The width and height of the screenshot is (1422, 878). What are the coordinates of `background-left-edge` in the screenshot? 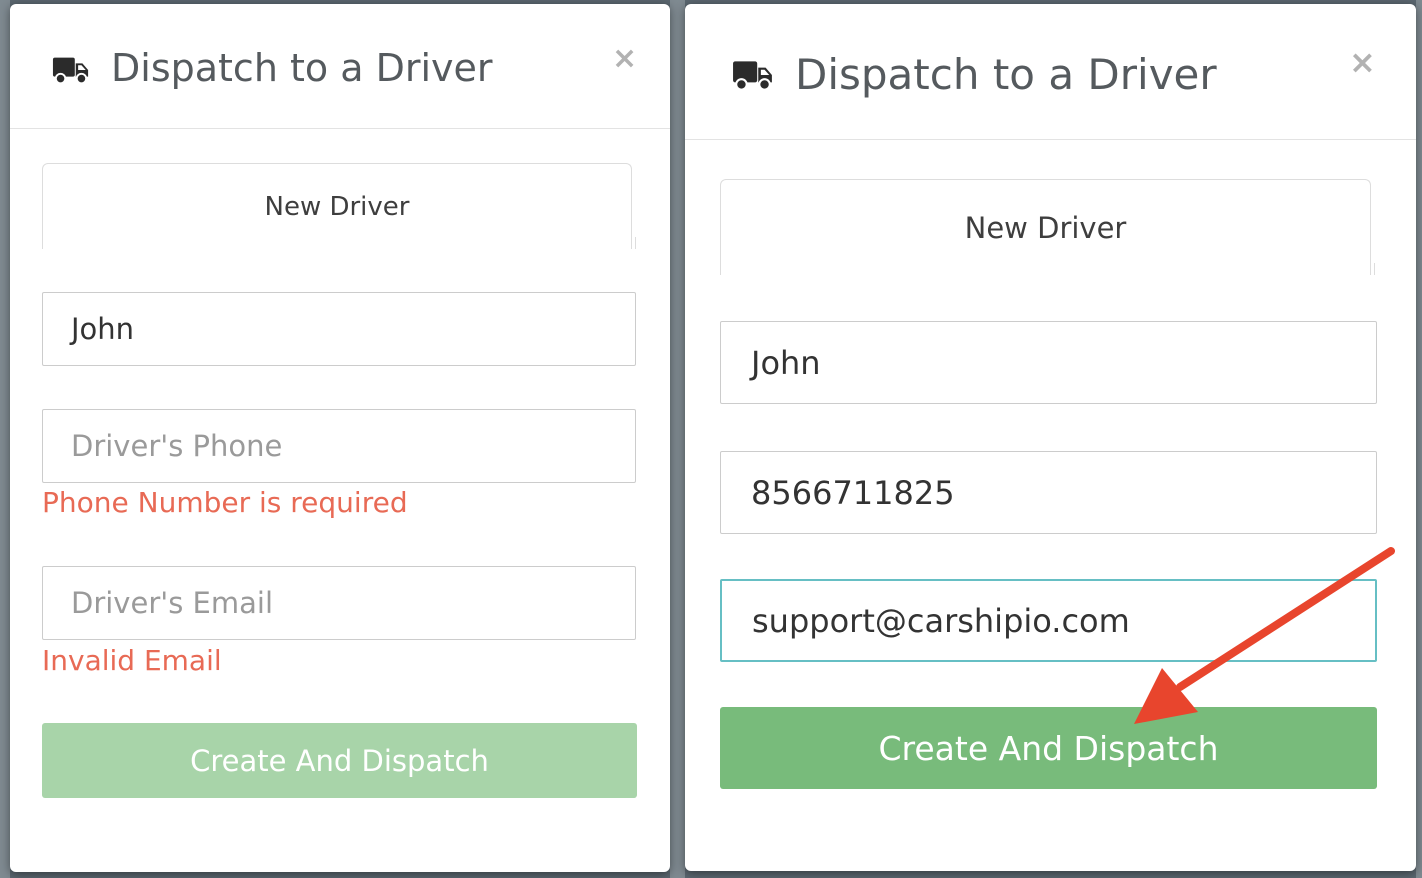 It's located at (5, 439).